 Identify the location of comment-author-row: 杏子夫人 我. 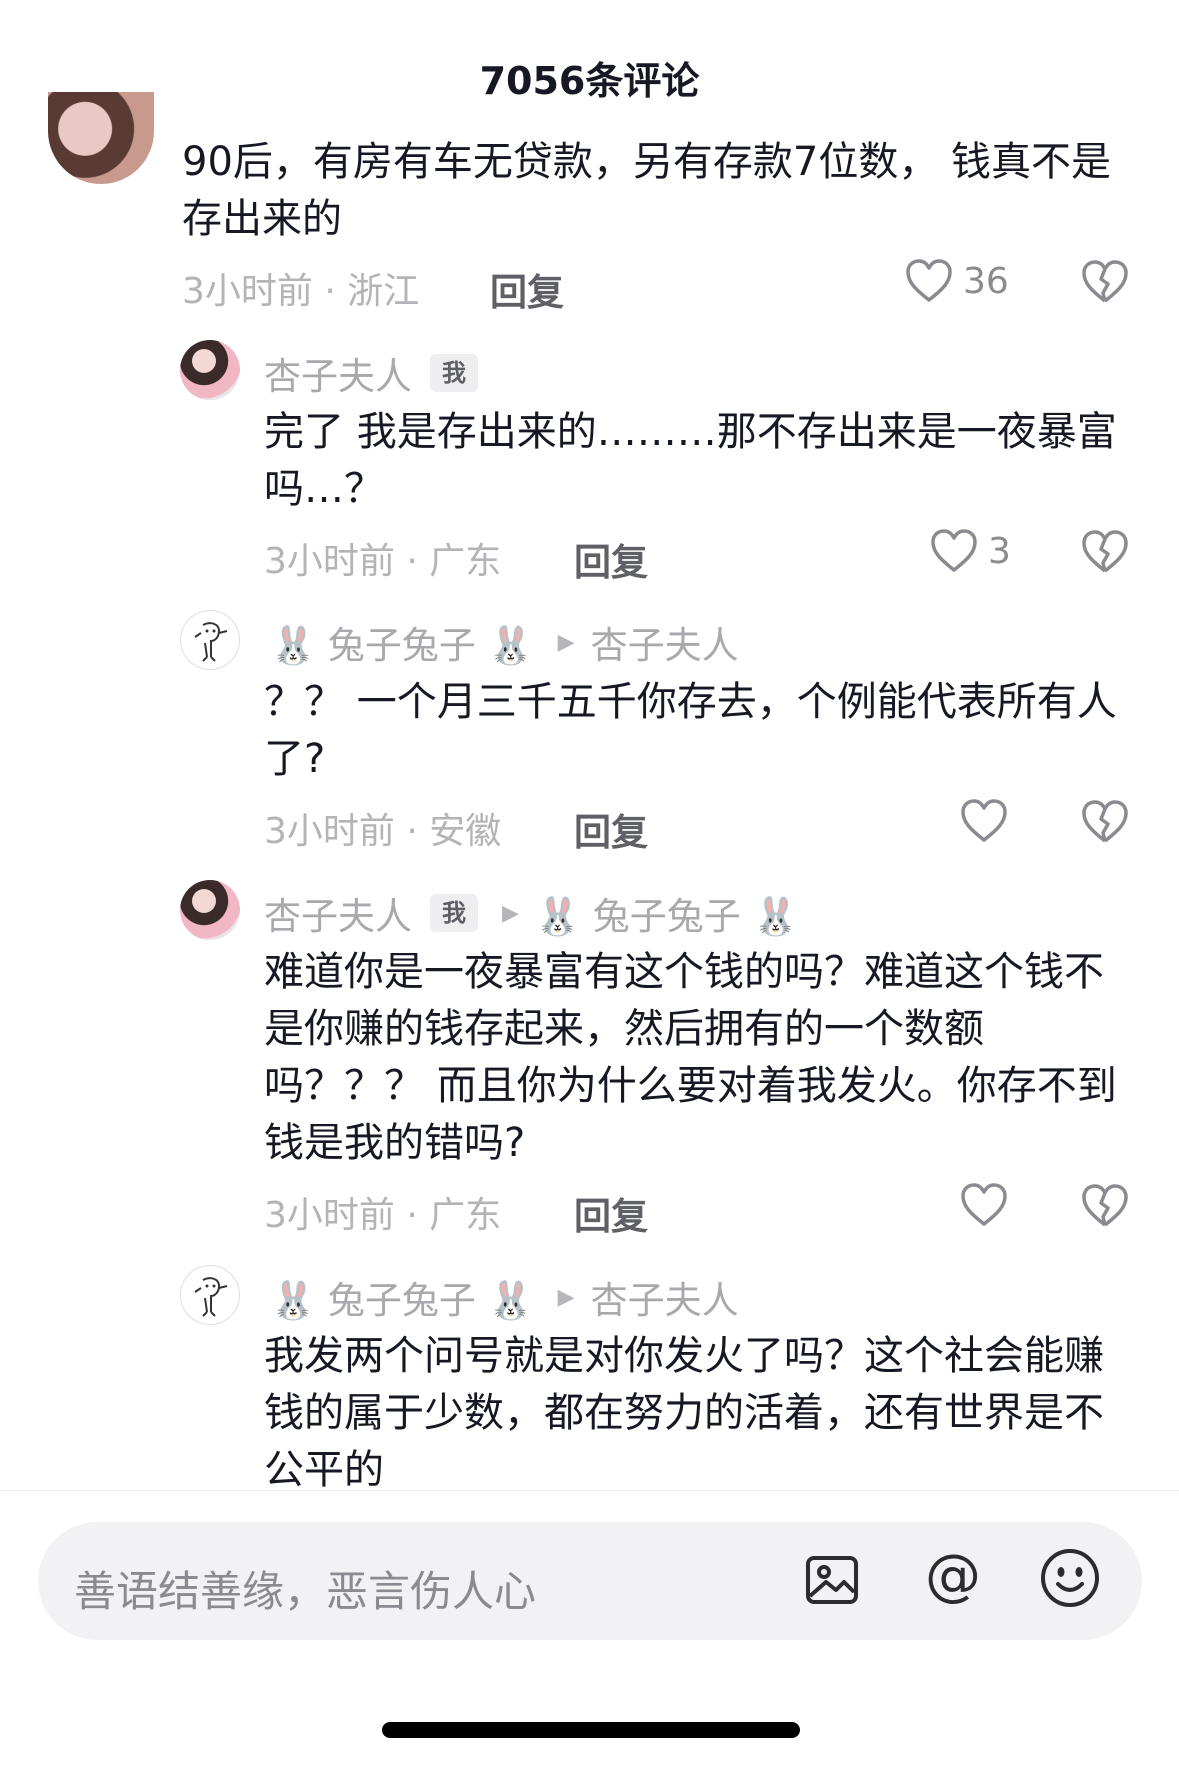
(371, 373).